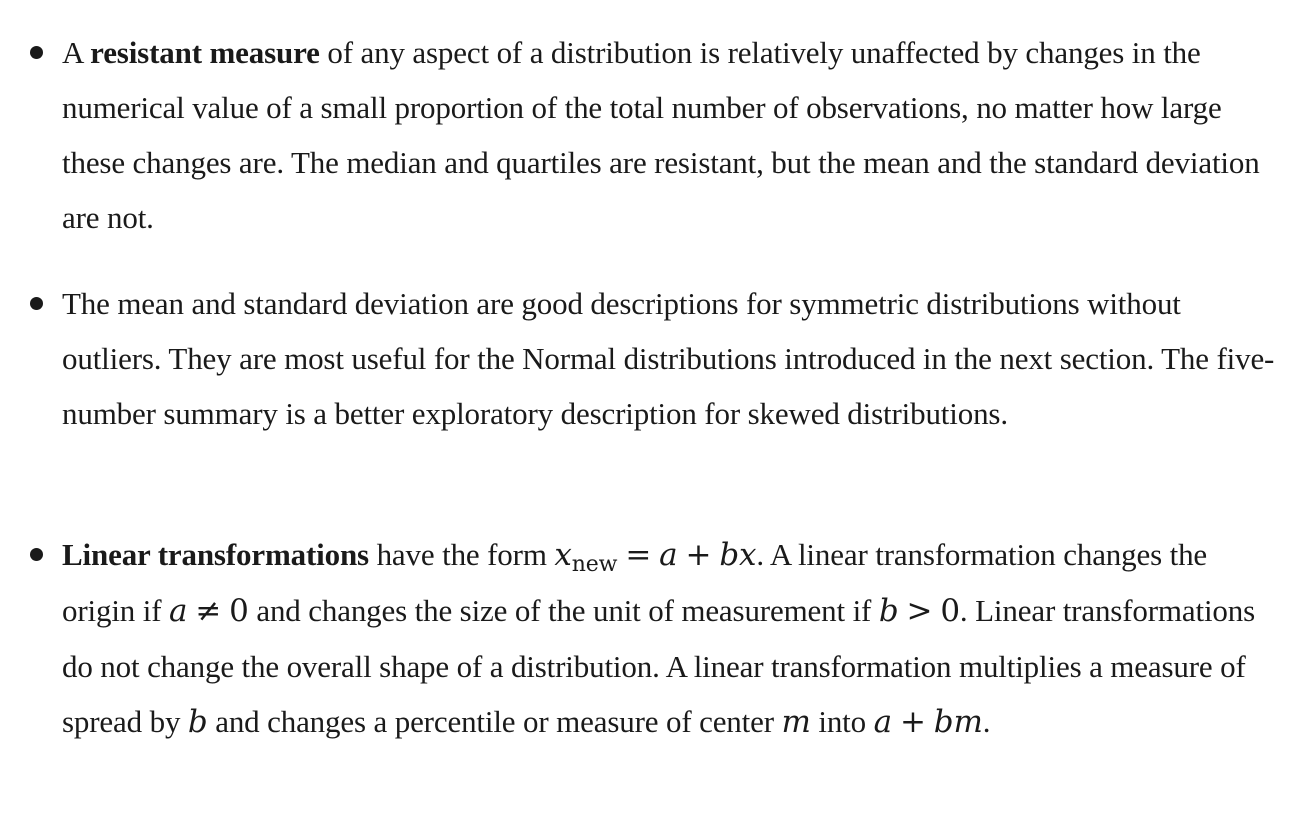 This screenshot has width=1300, height=820. I want to click on math-var-m: m, so click(796, 722).